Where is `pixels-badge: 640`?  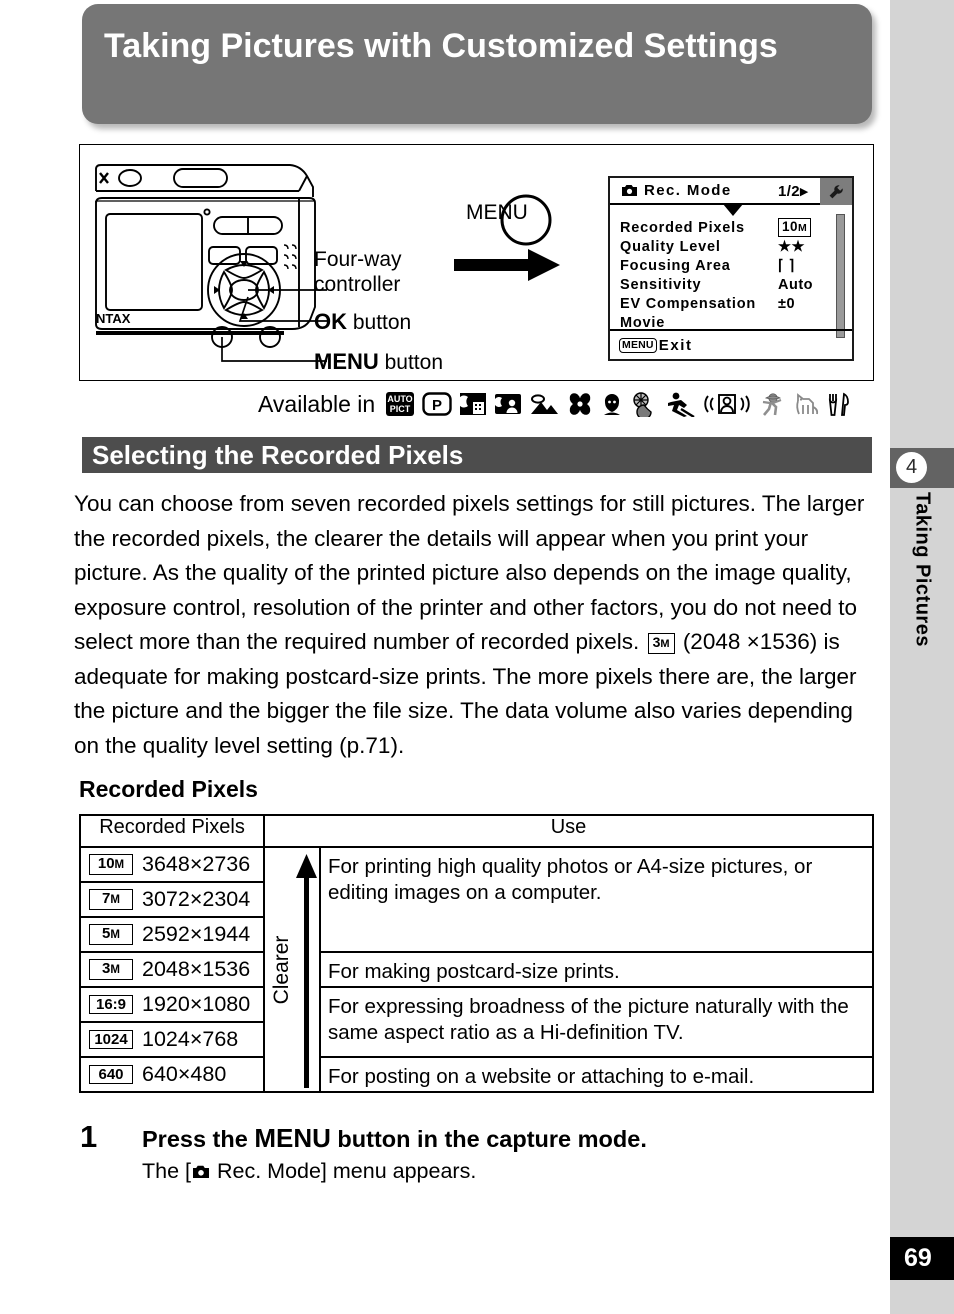 pixels-badge: 640 is located at coordinates (111, 1074).